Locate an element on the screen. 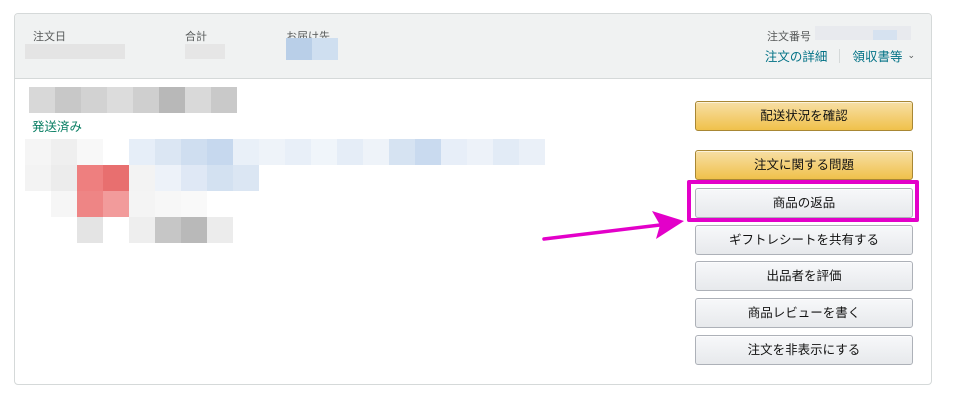 The width and height of the screenshot is (955, 399). rate-seller-button: 出品者を評価 is located at coordinates (804, 276).